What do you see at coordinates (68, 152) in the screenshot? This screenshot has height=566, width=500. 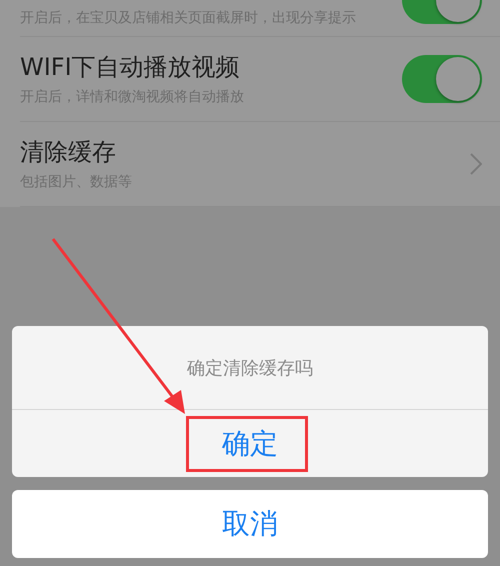 I see `setting-title: 清除缓存` at bounding box center [68, 152].